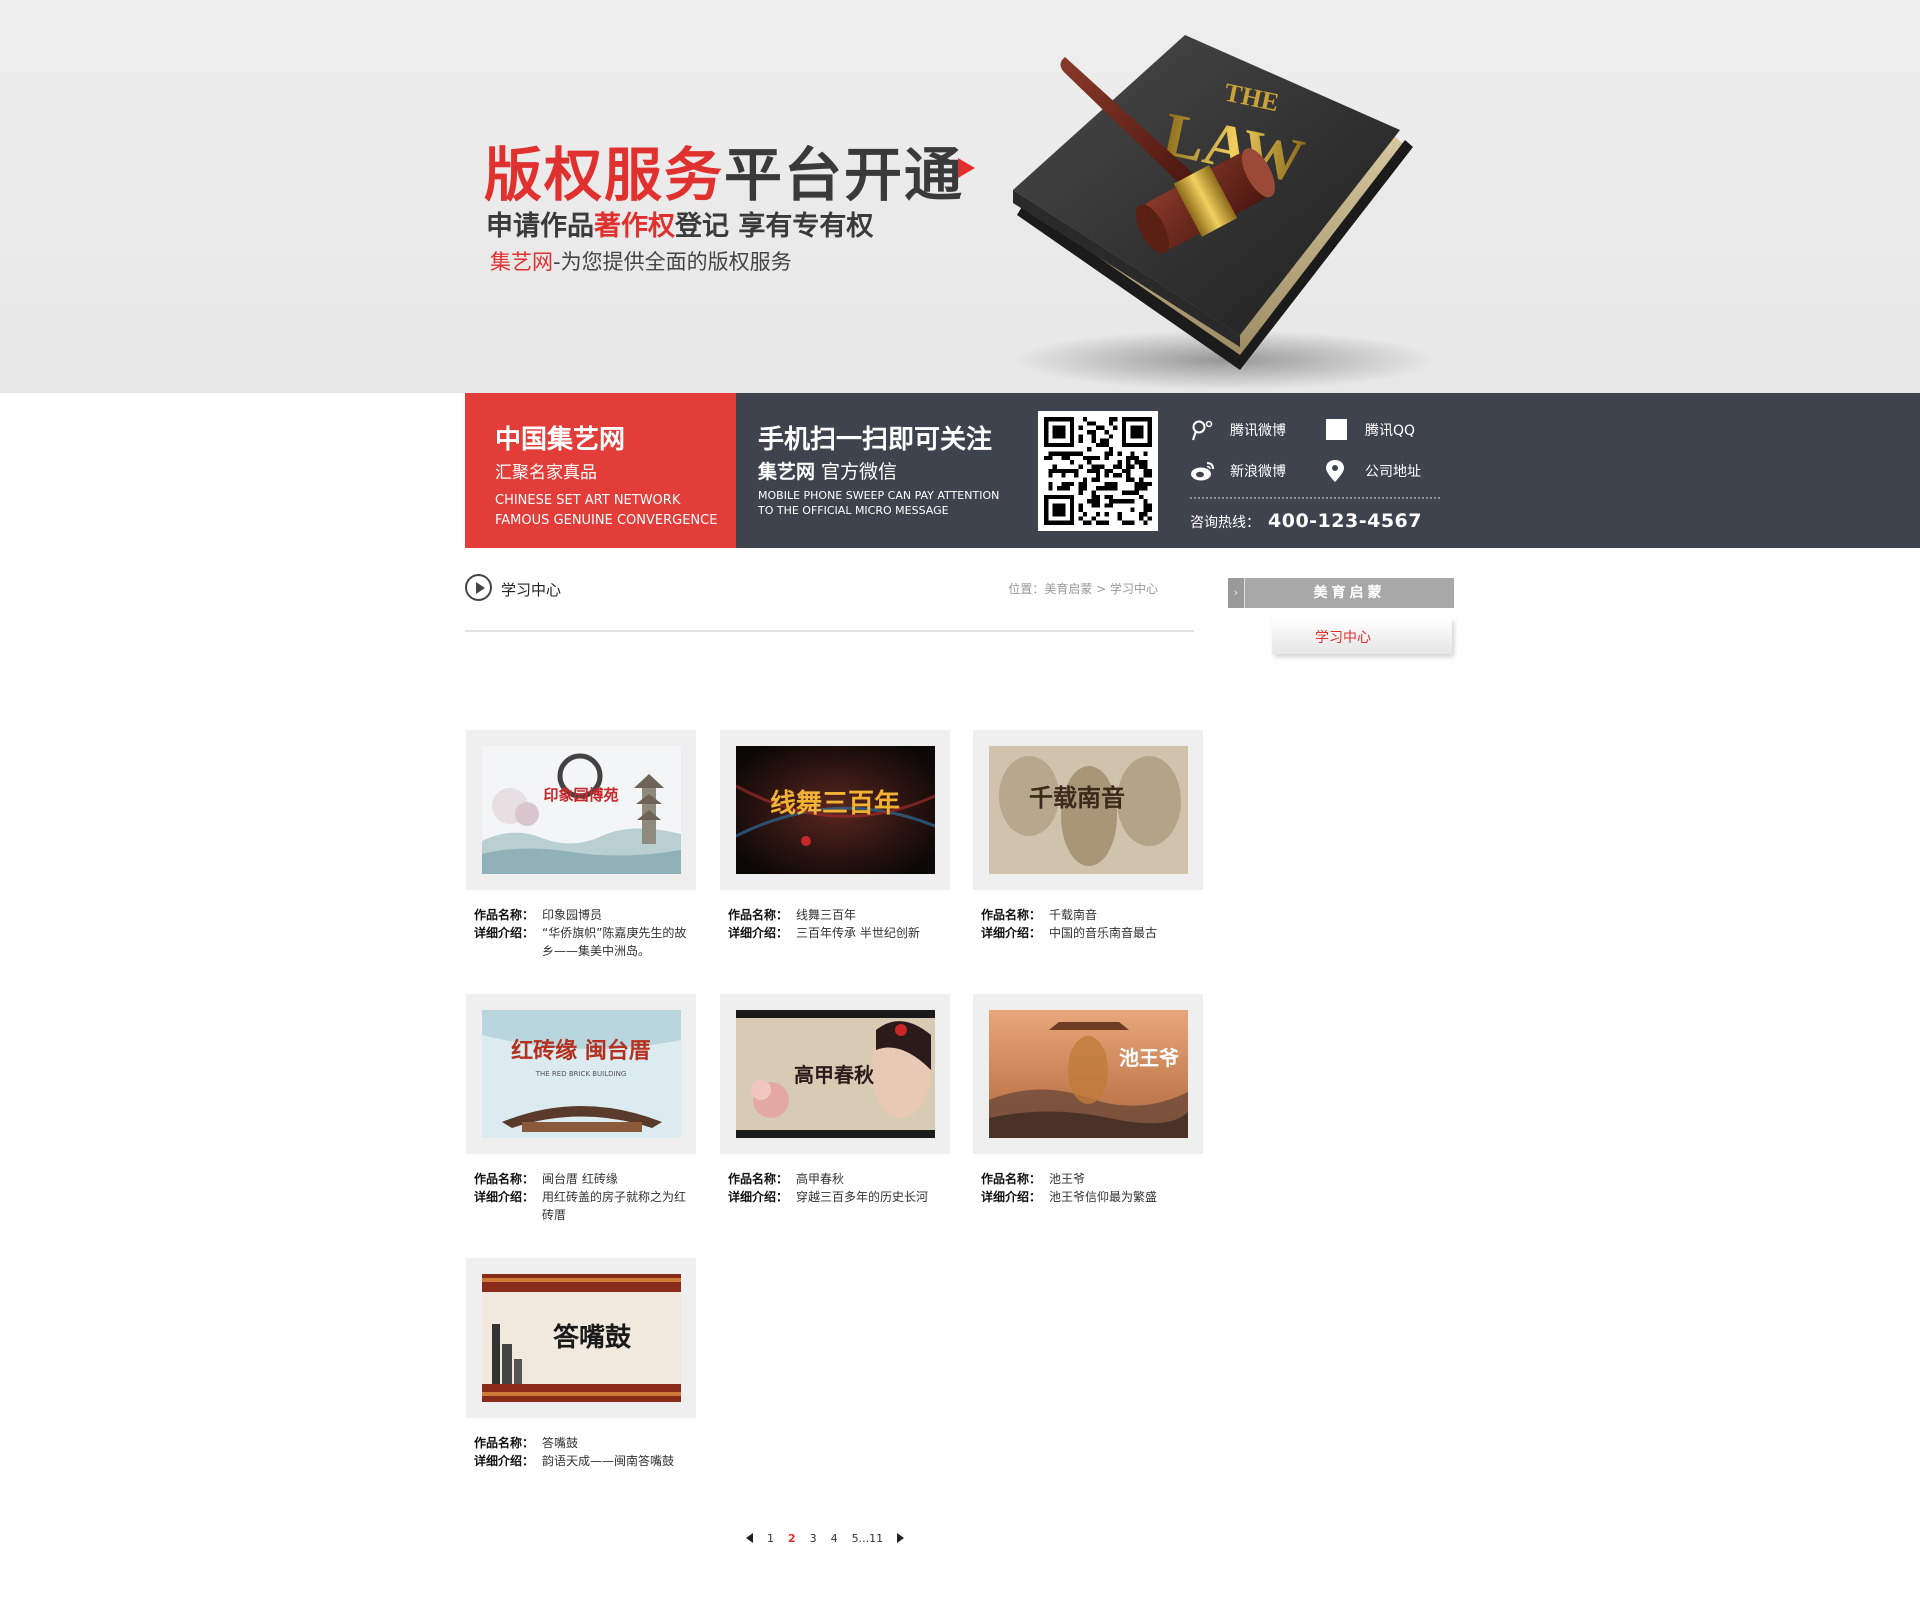  I want to click on page-link: 5...11, so click(868, 1538).